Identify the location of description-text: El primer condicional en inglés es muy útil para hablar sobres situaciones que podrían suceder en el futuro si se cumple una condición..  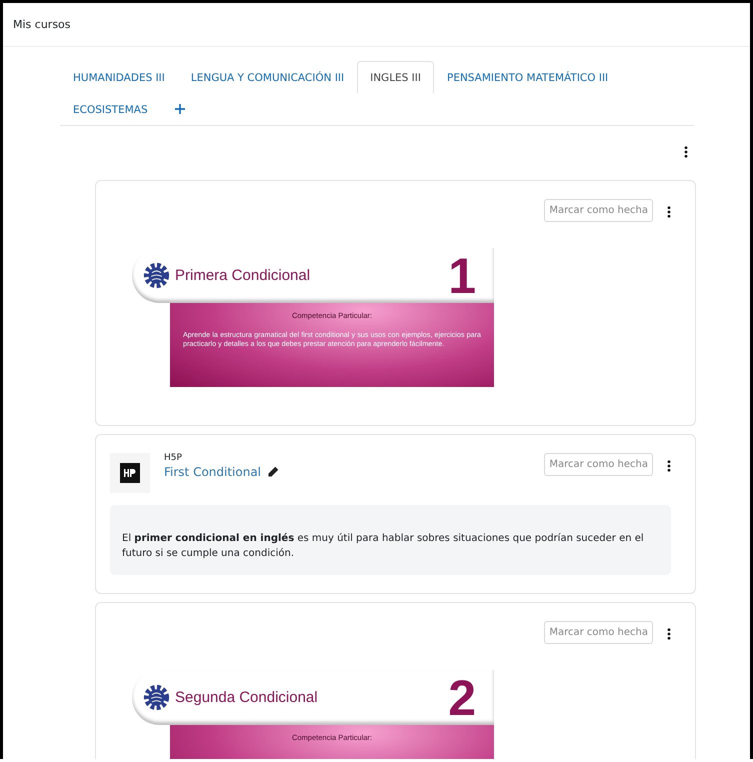
(383, 546).